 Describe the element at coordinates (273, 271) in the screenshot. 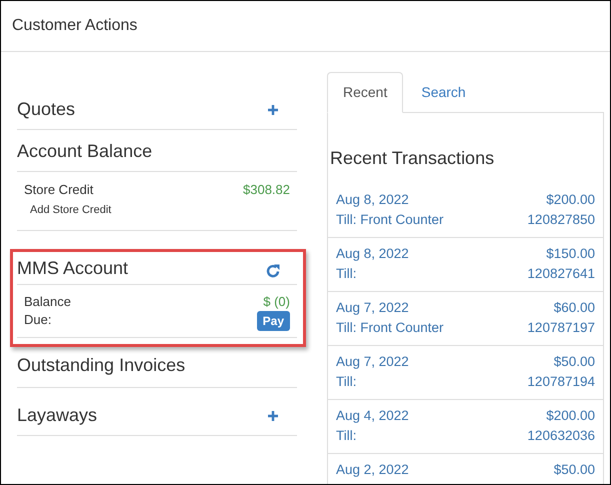

I see `refresh-icon` at that location.